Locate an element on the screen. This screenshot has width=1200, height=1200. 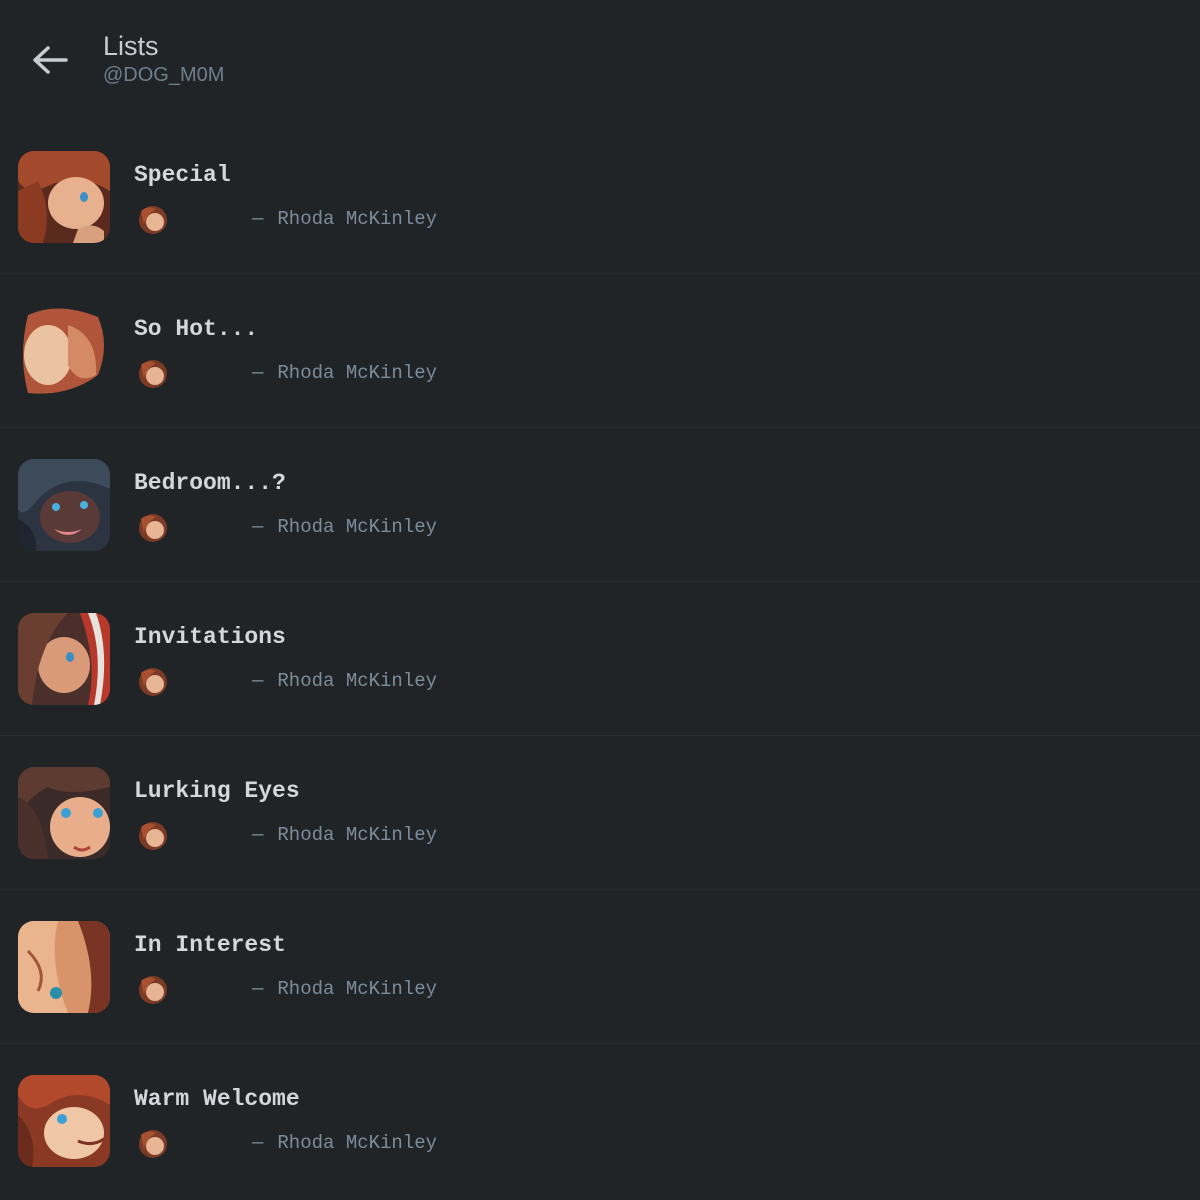
list-item: Invitations — Rhoda McKinley is located at coordinates (600, 659).